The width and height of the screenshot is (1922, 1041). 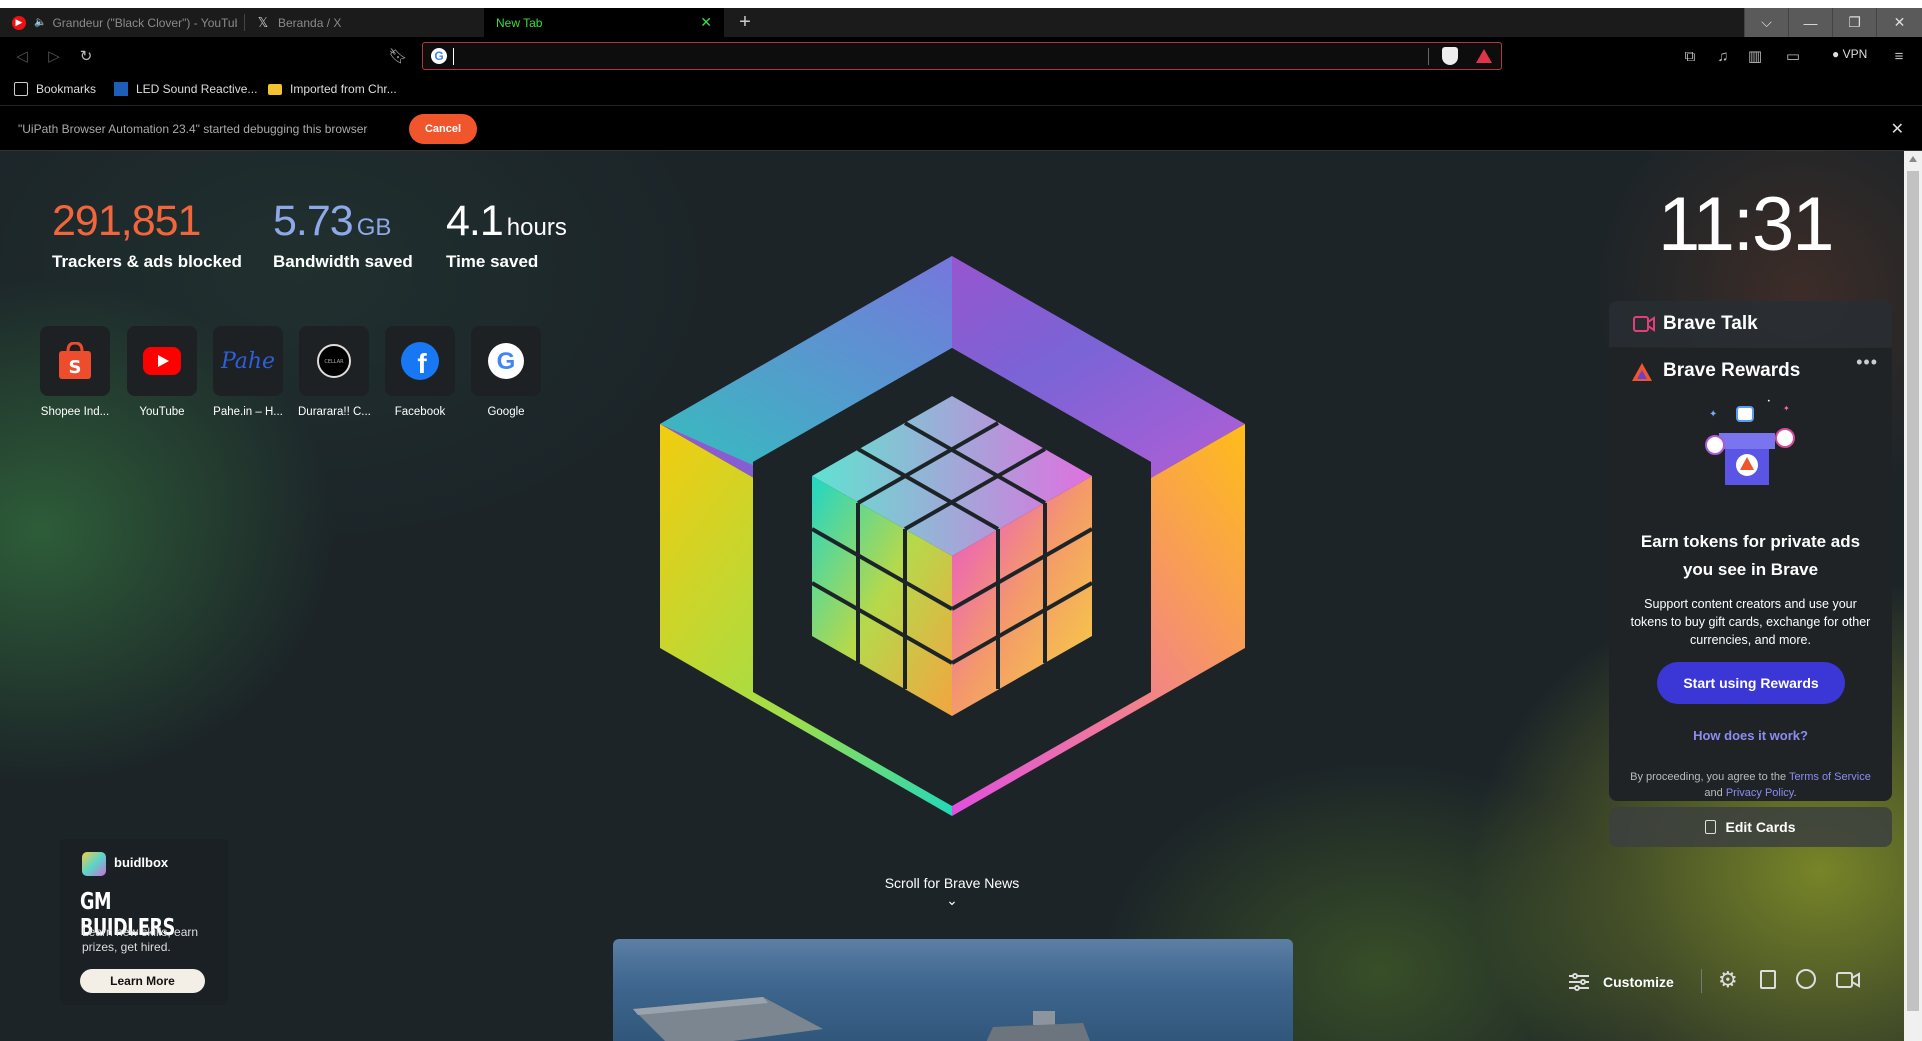 What do you see at coordinates (1428, 56) in the screenshot?
I see `url-divider` at bounding box center [1428, 56].